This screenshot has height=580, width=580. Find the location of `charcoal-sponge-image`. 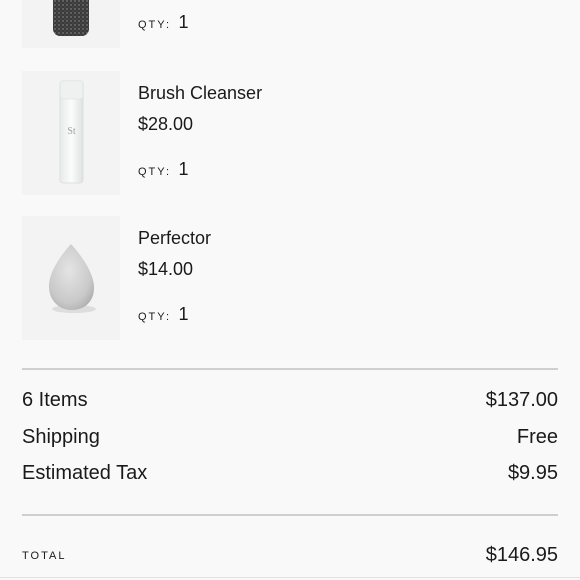

charcoal-sponge-image is located at coordinates (71, 18).